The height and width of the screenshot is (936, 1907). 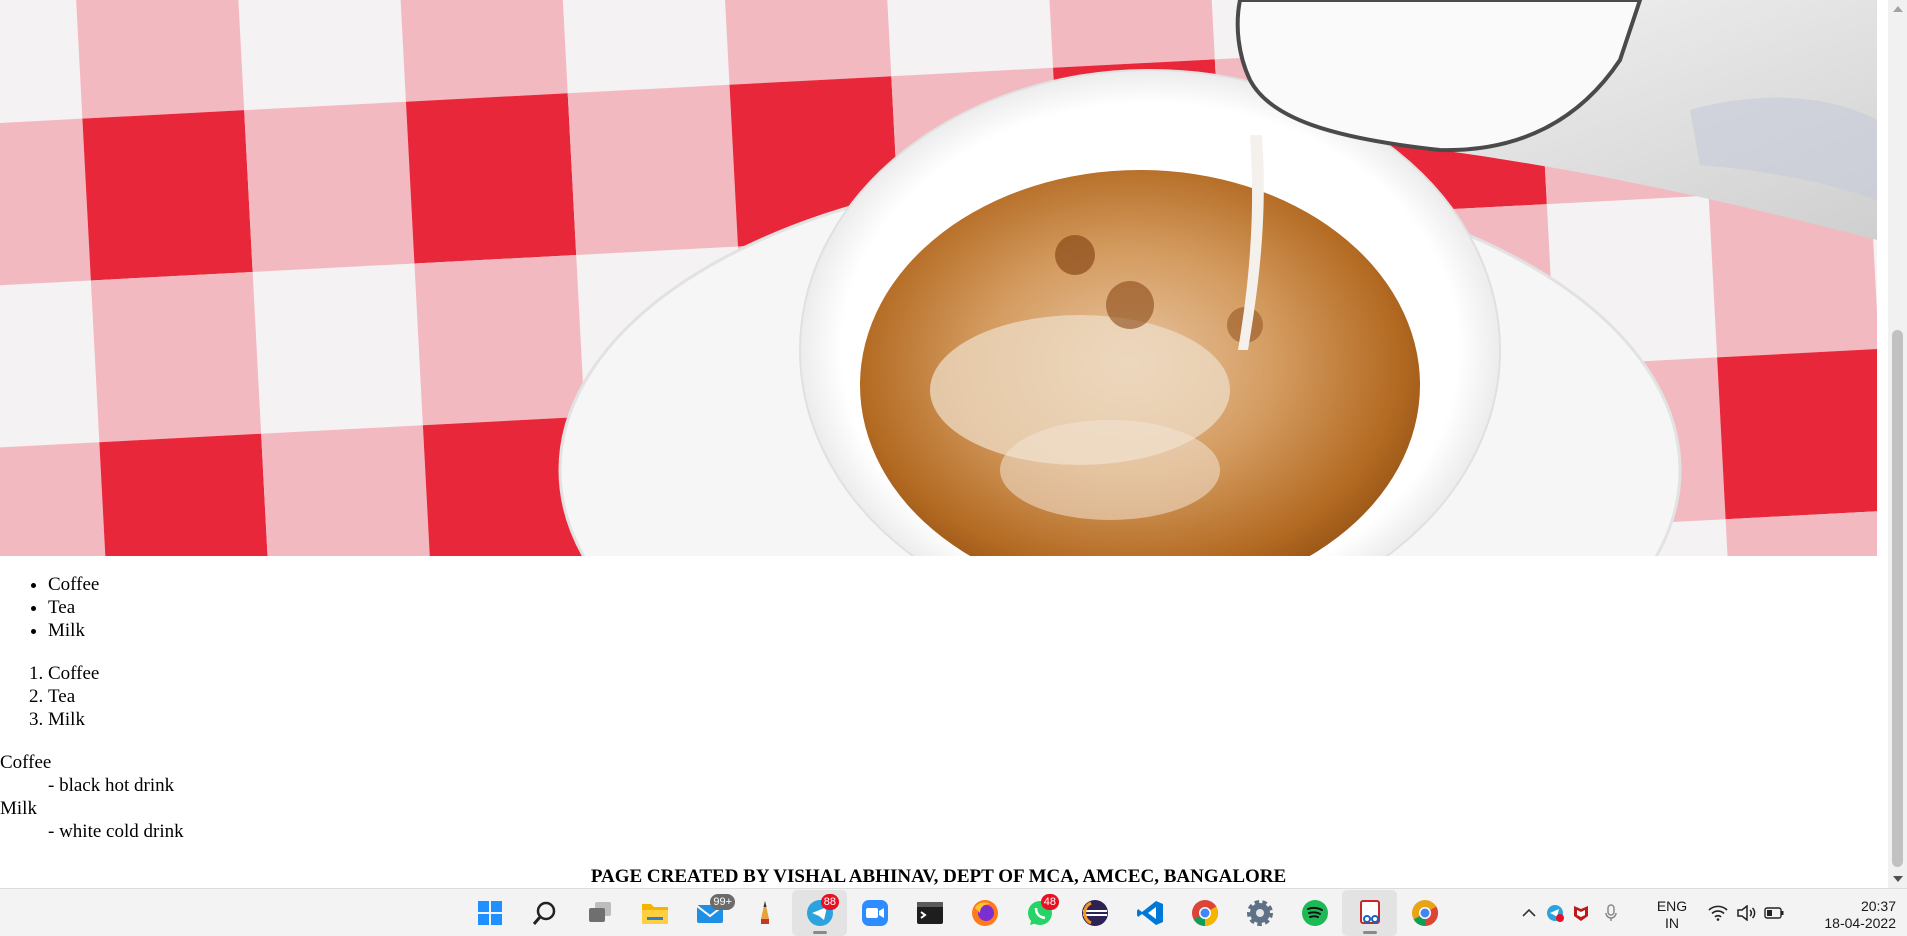 I want to click on mcafee-shield-icon, so click(x=1581, y=912).